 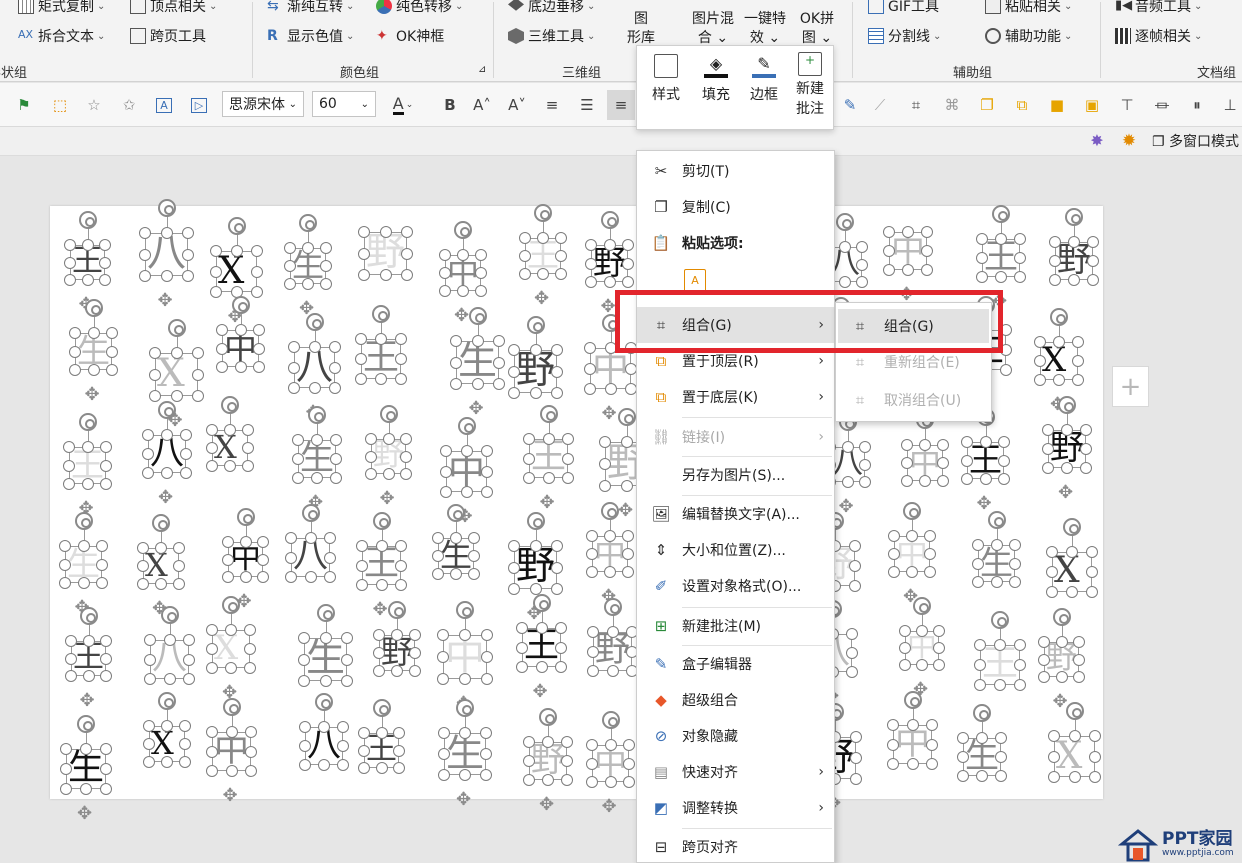 What do you see at coordinates (1129, 142) in the screenshot?
I see `gear-orange-icon: ✹` at bounding box center [1129, 142].